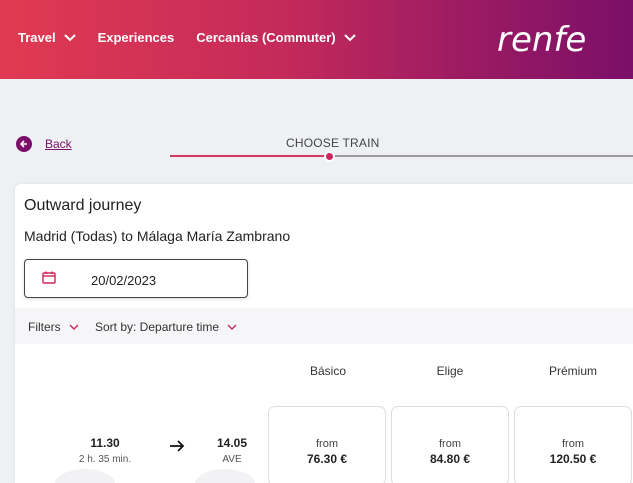 The width and height of the screenshot is (633, 483). What do you see at coordinates (157, 327) in the screenshot?
I see `sort-label: Sort by: Departure time` at bounding box center [157, 327].